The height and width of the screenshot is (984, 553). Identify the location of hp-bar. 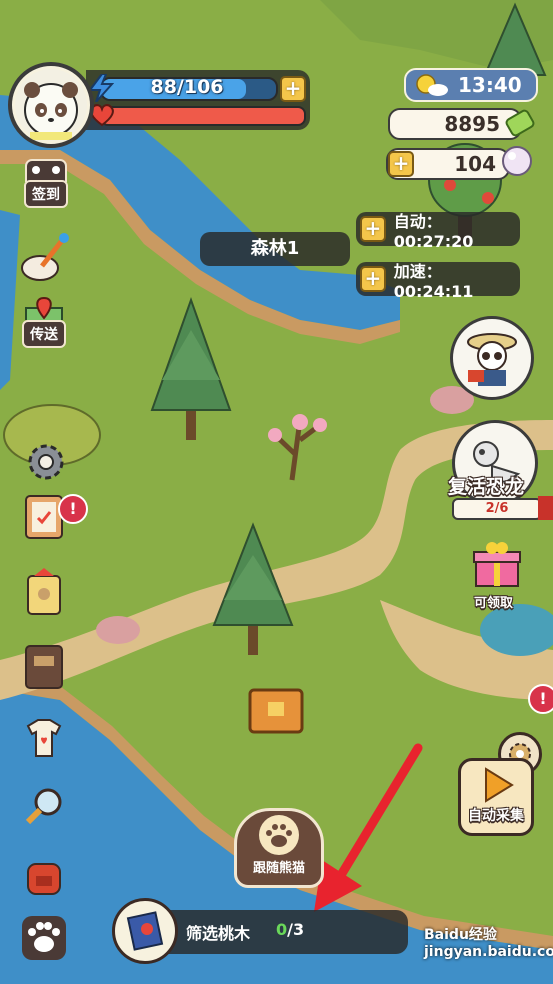
(203, 116).